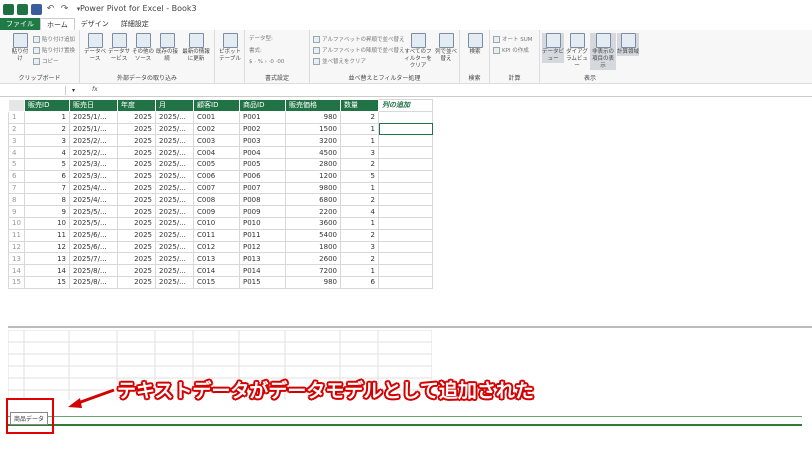 This screenshot has height=449, width=812. I want to click on table-cell: C004, so click(216, 152).